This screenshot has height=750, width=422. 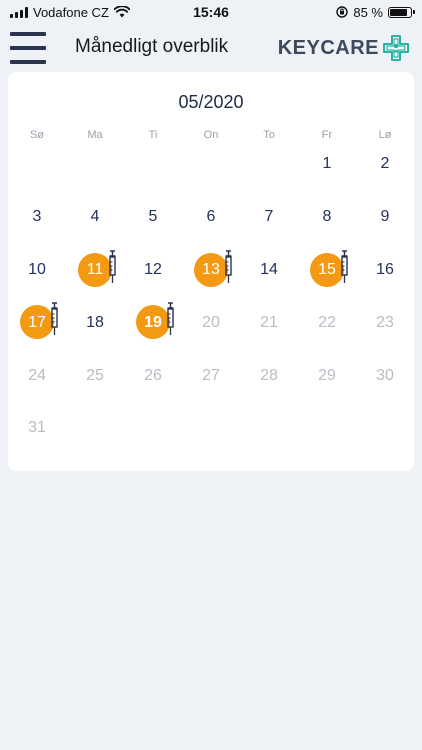 I want to click on day-number: 24, so click(x=37, y=375).